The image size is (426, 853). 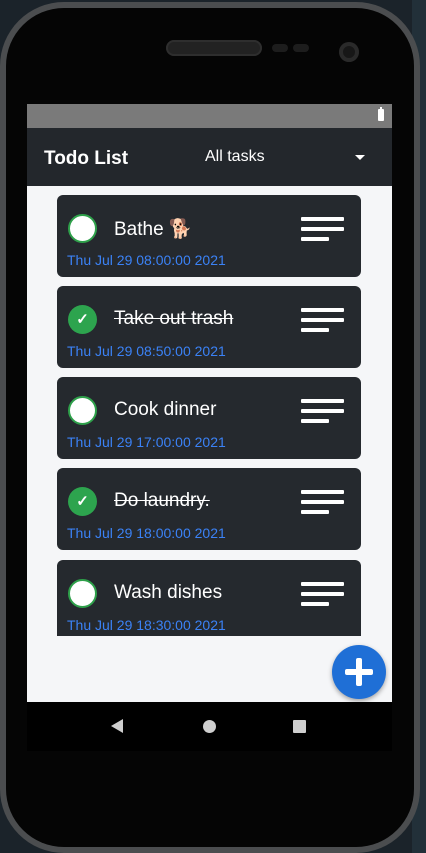 I want to click on task-title: Wash dishes, so click(x=168, y=592).